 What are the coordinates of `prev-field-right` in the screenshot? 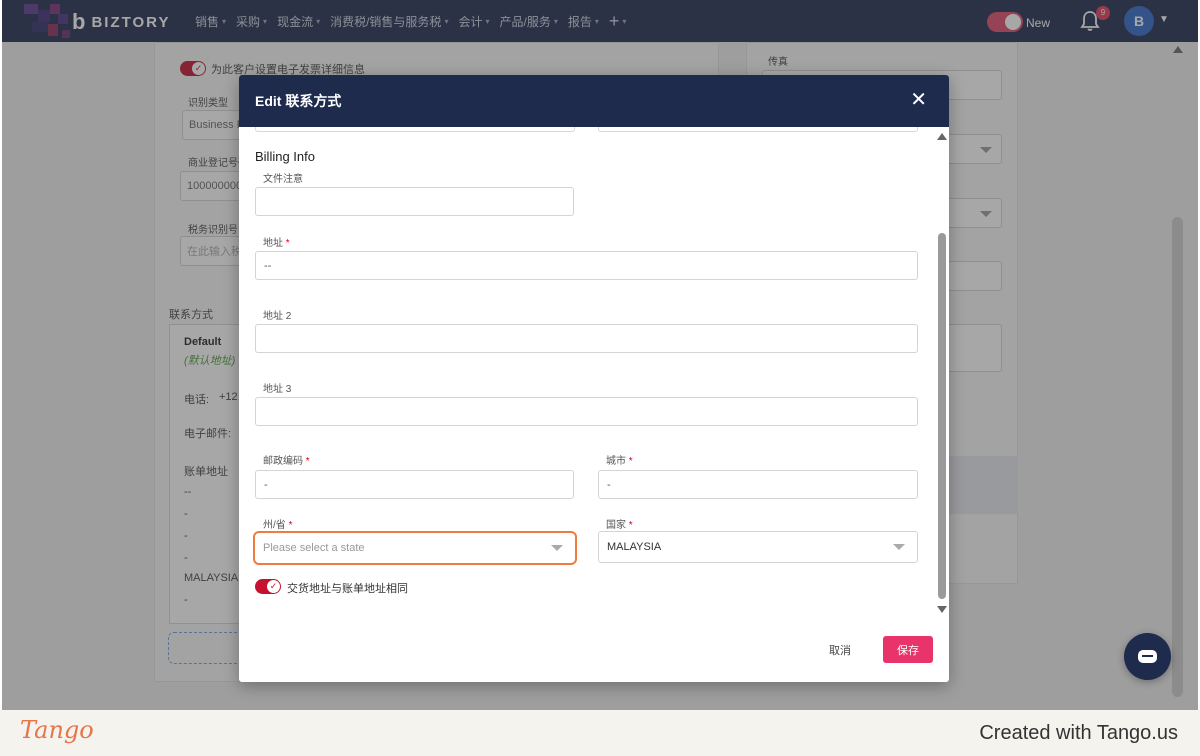 It's located at (758, 129).